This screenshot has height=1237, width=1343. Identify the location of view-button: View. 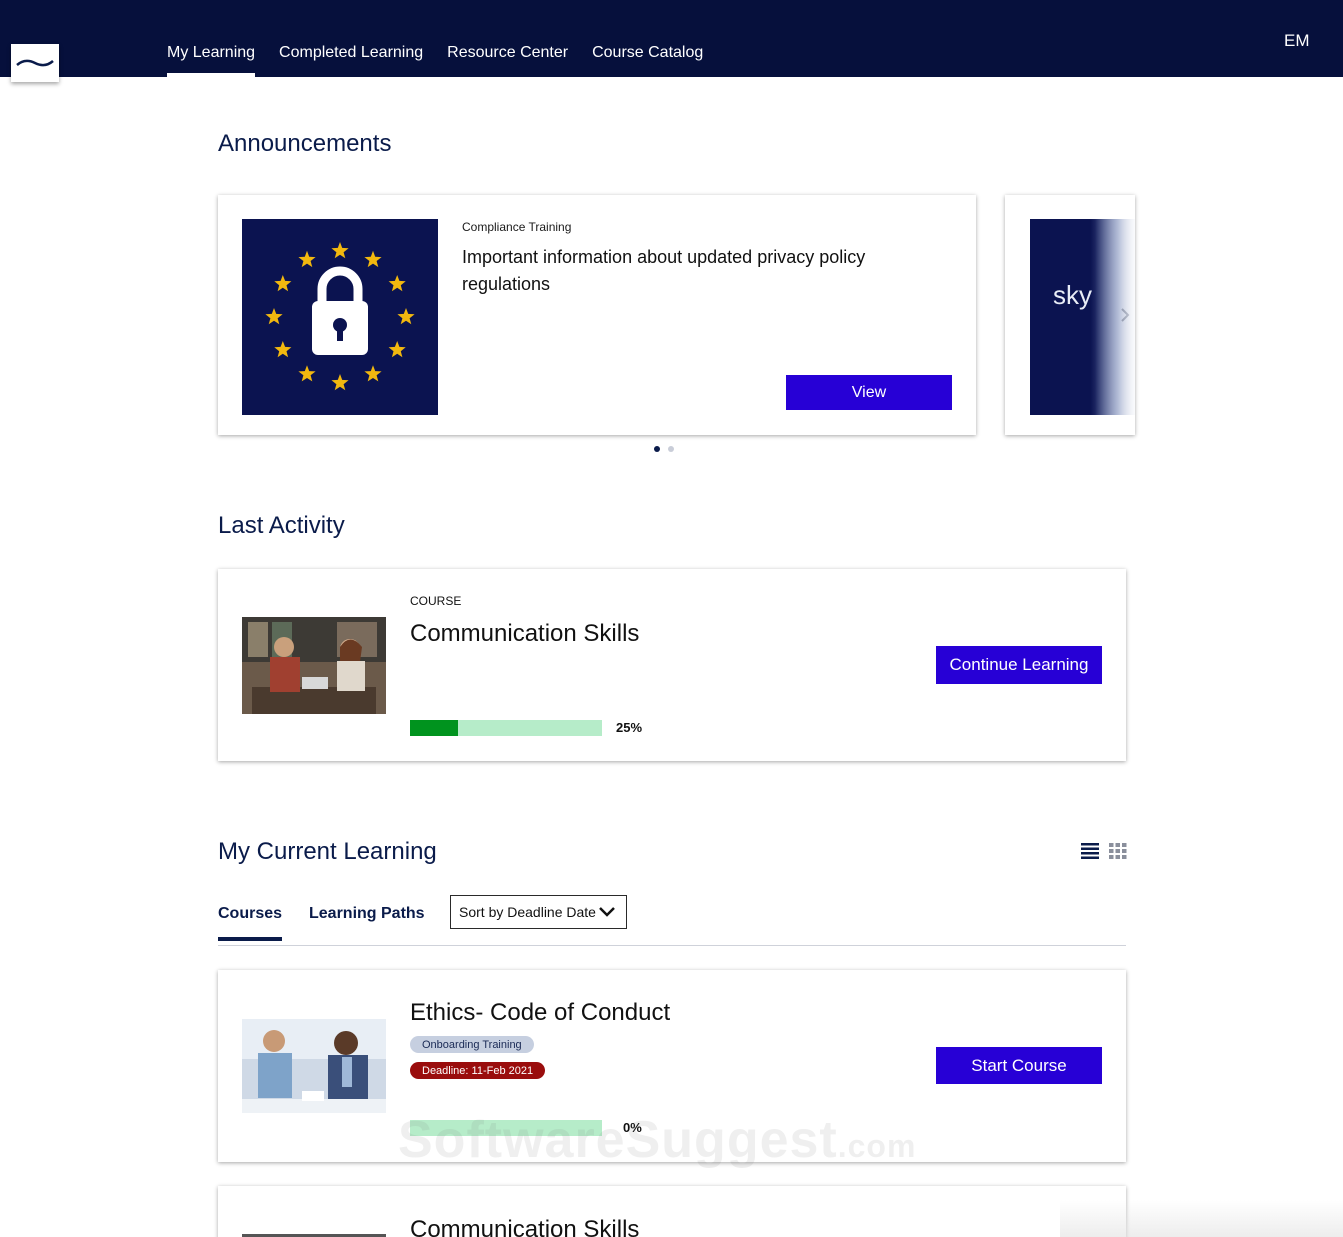
(869, 392).